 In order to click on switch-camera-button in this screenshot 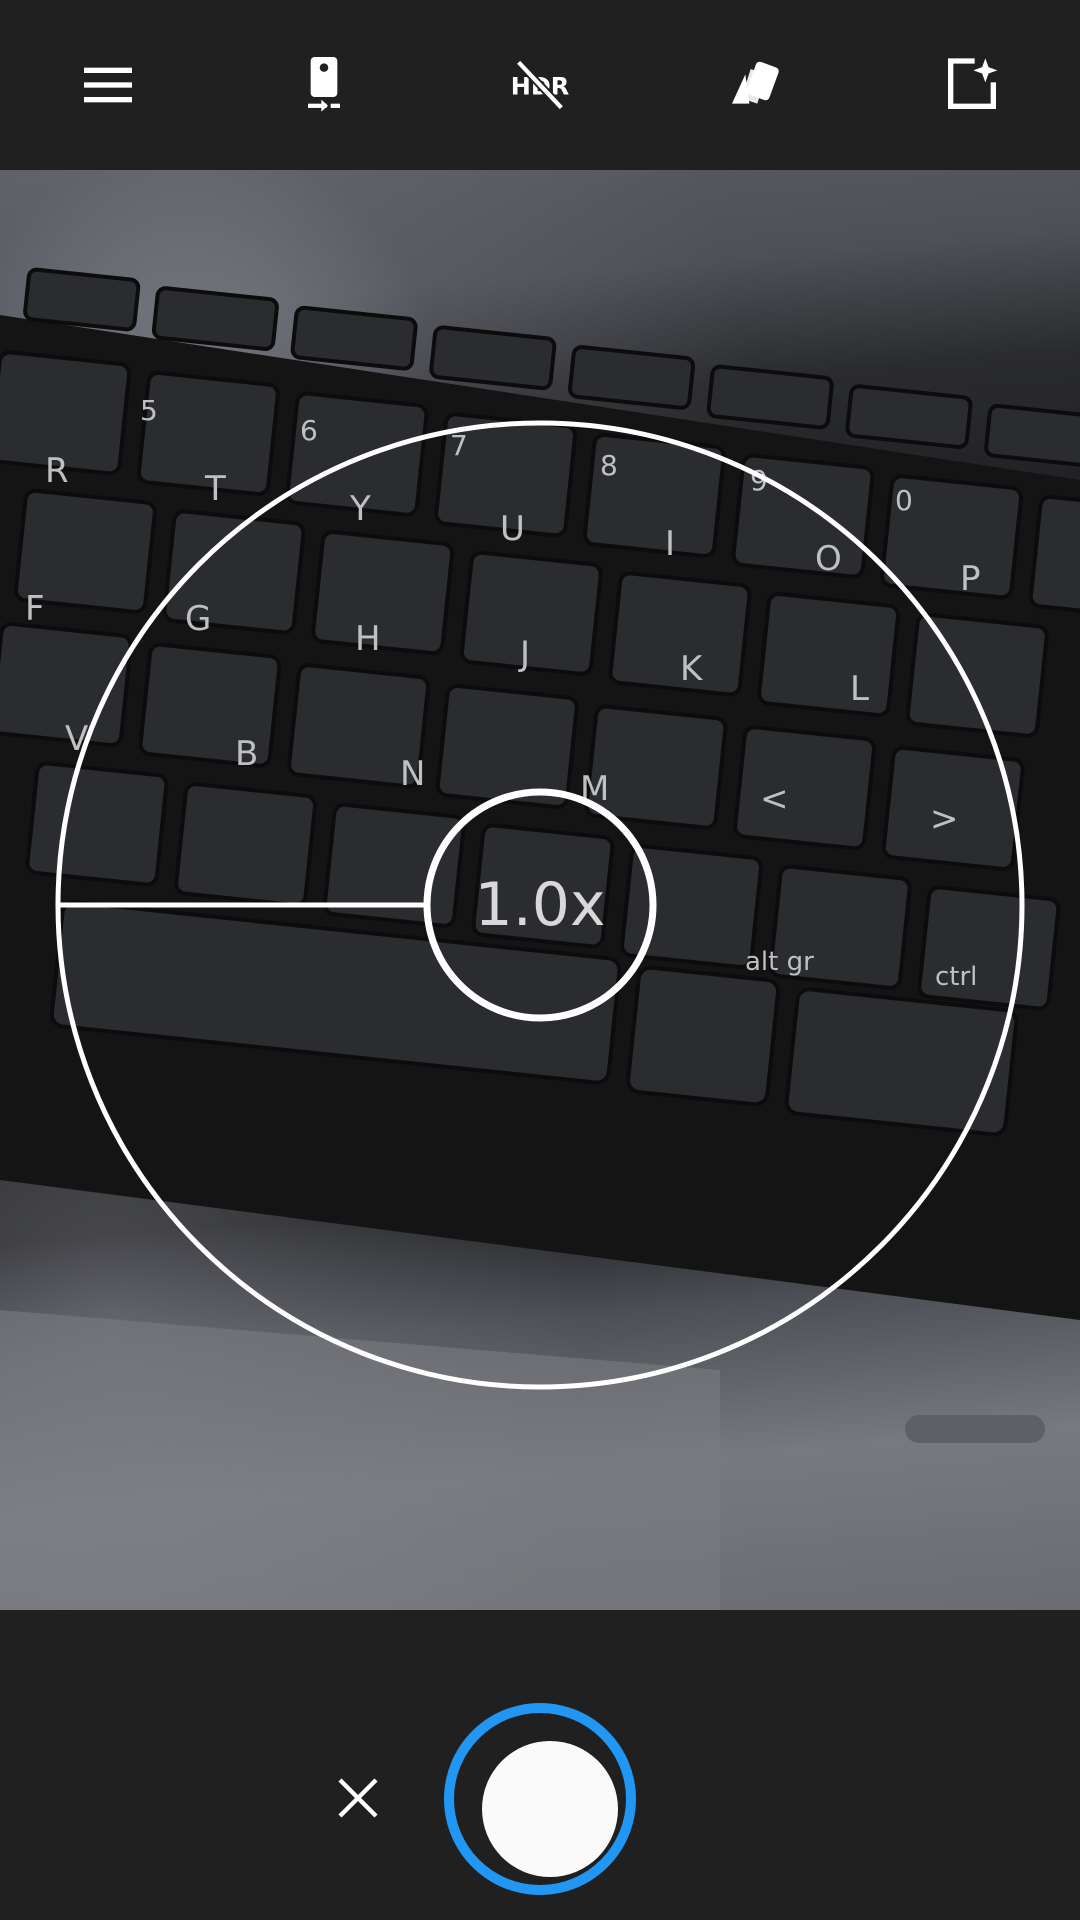, I will do `click(324, 85)`.